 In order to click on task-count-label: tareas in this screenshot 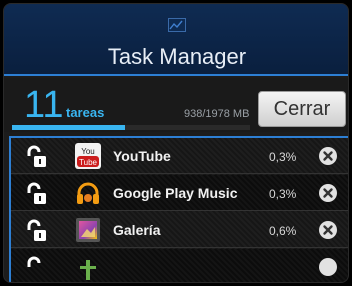, I will do `click(85, 112)`.